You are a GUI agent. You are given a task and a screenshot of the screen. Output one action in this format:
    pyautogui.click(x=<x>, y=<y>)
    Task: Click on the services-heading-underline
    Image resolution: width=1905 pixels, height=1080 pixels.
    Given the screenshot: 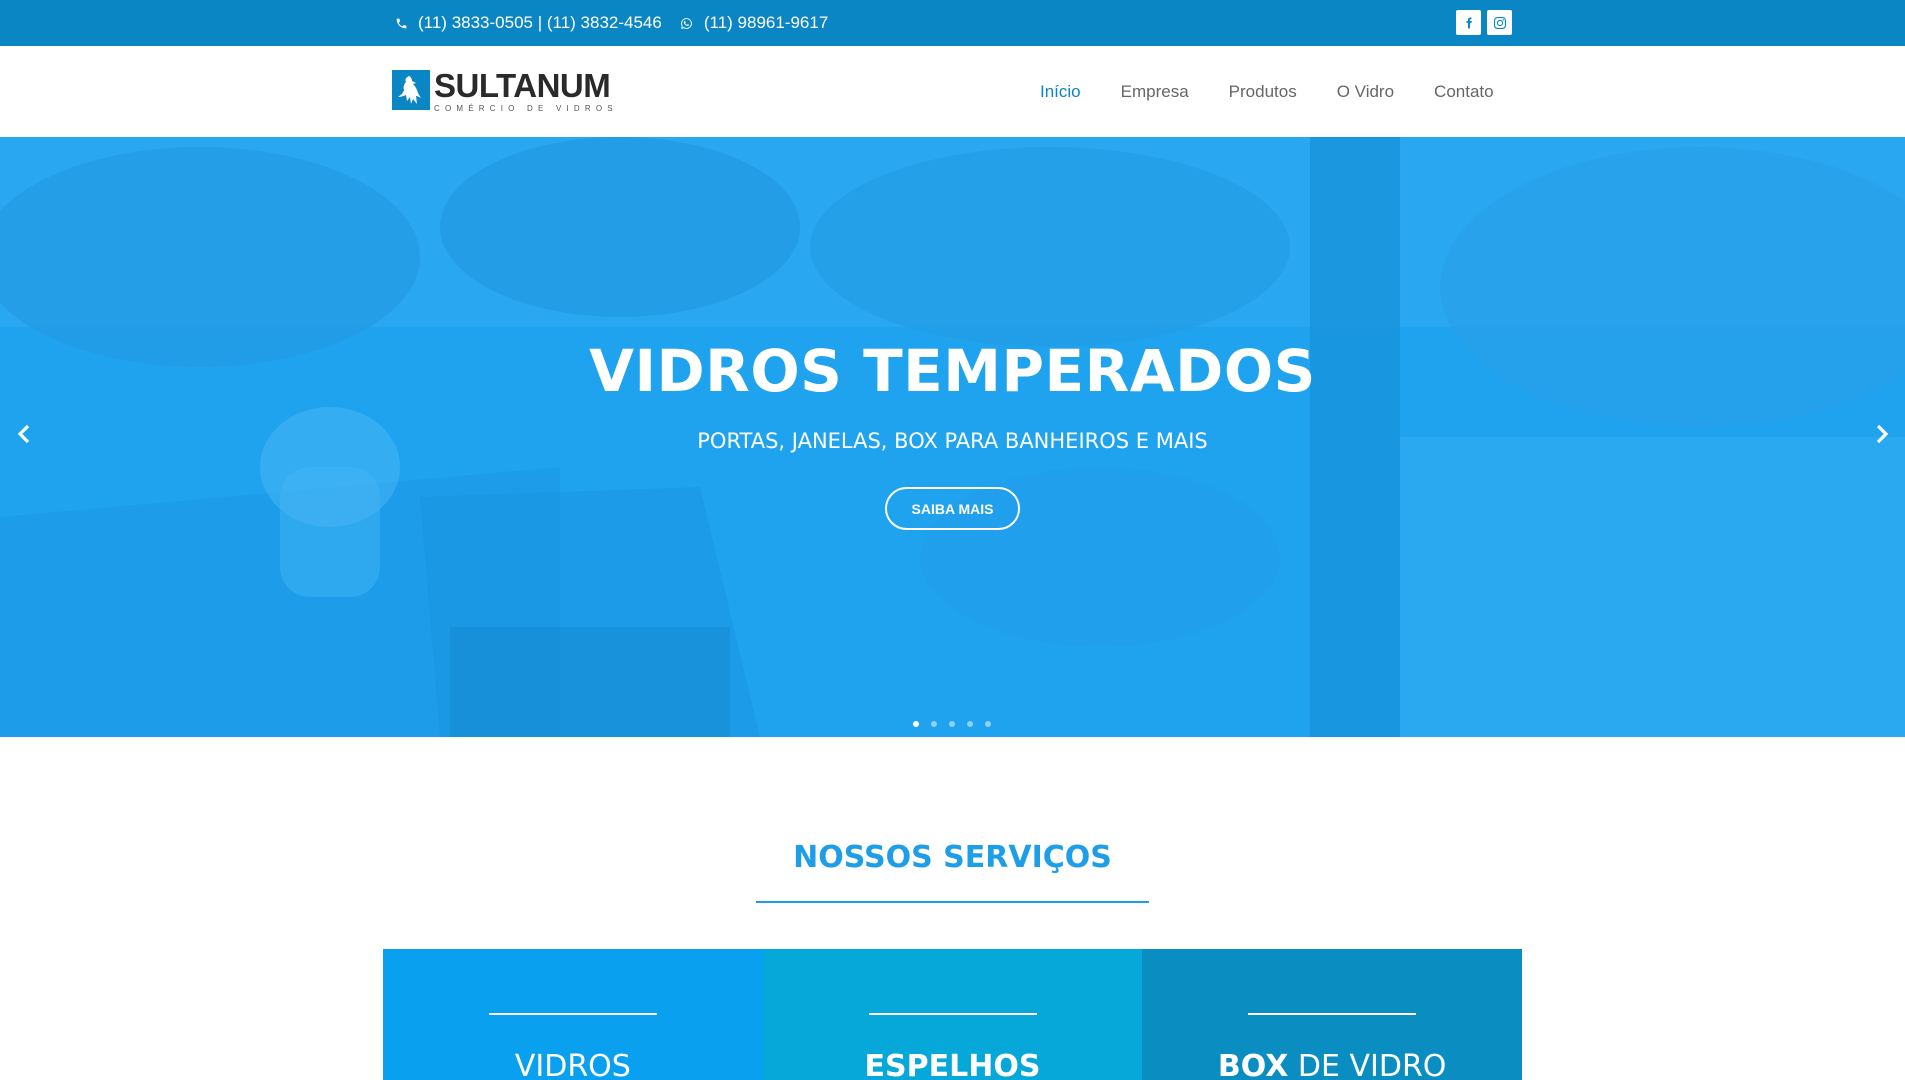 What is the action you would take?
    pyautogui.click(x=952, y=902)
    